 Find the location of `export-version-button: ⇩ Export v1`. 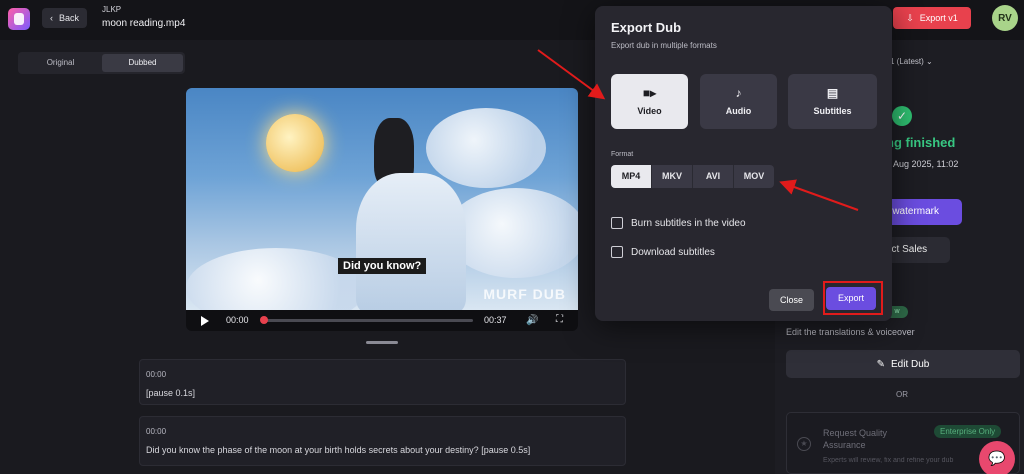

export-version-button: ⇩ Export v1 is located at coordinates (932, 18).